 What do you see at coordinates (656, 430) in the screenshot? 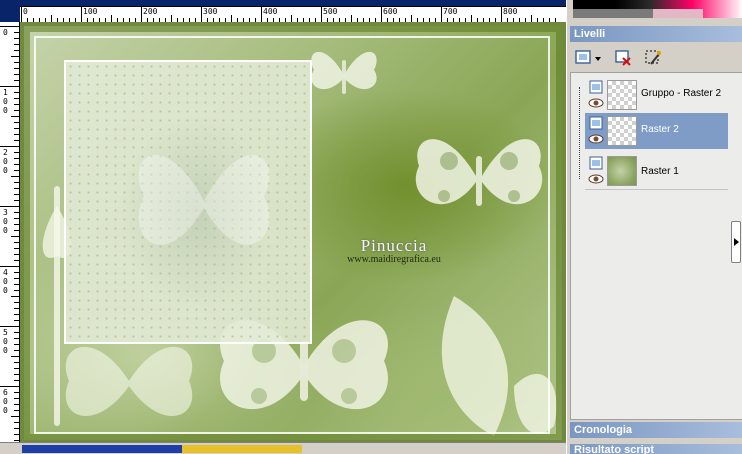
I see `history-panel-title: Cronologia` at bounding box center [656, 430].